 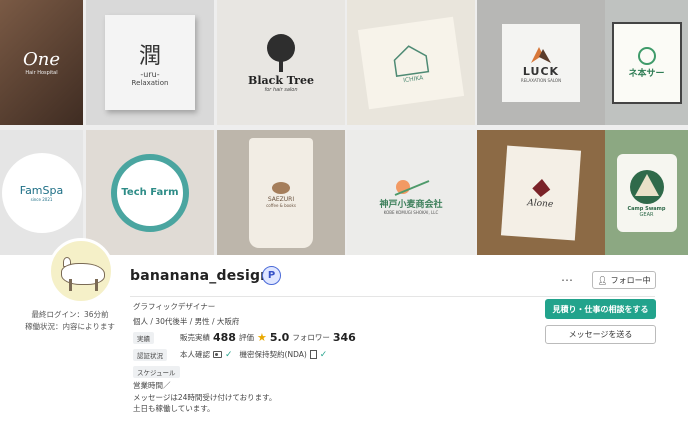 I want to click on tile-main-text: LUCK, so click(x=541, y=71).